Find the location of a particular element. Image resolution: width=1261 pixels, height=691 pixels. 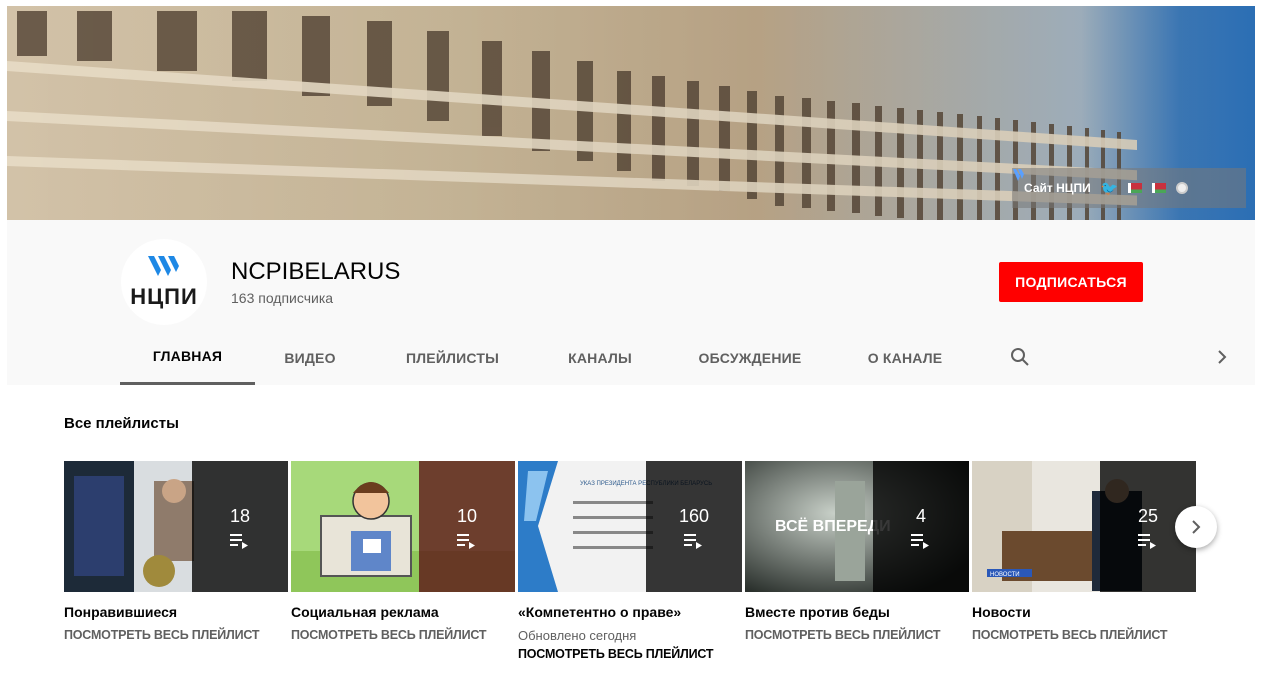

tab-home: ГЛАВНАЯ is located at coordinates (187, 357).